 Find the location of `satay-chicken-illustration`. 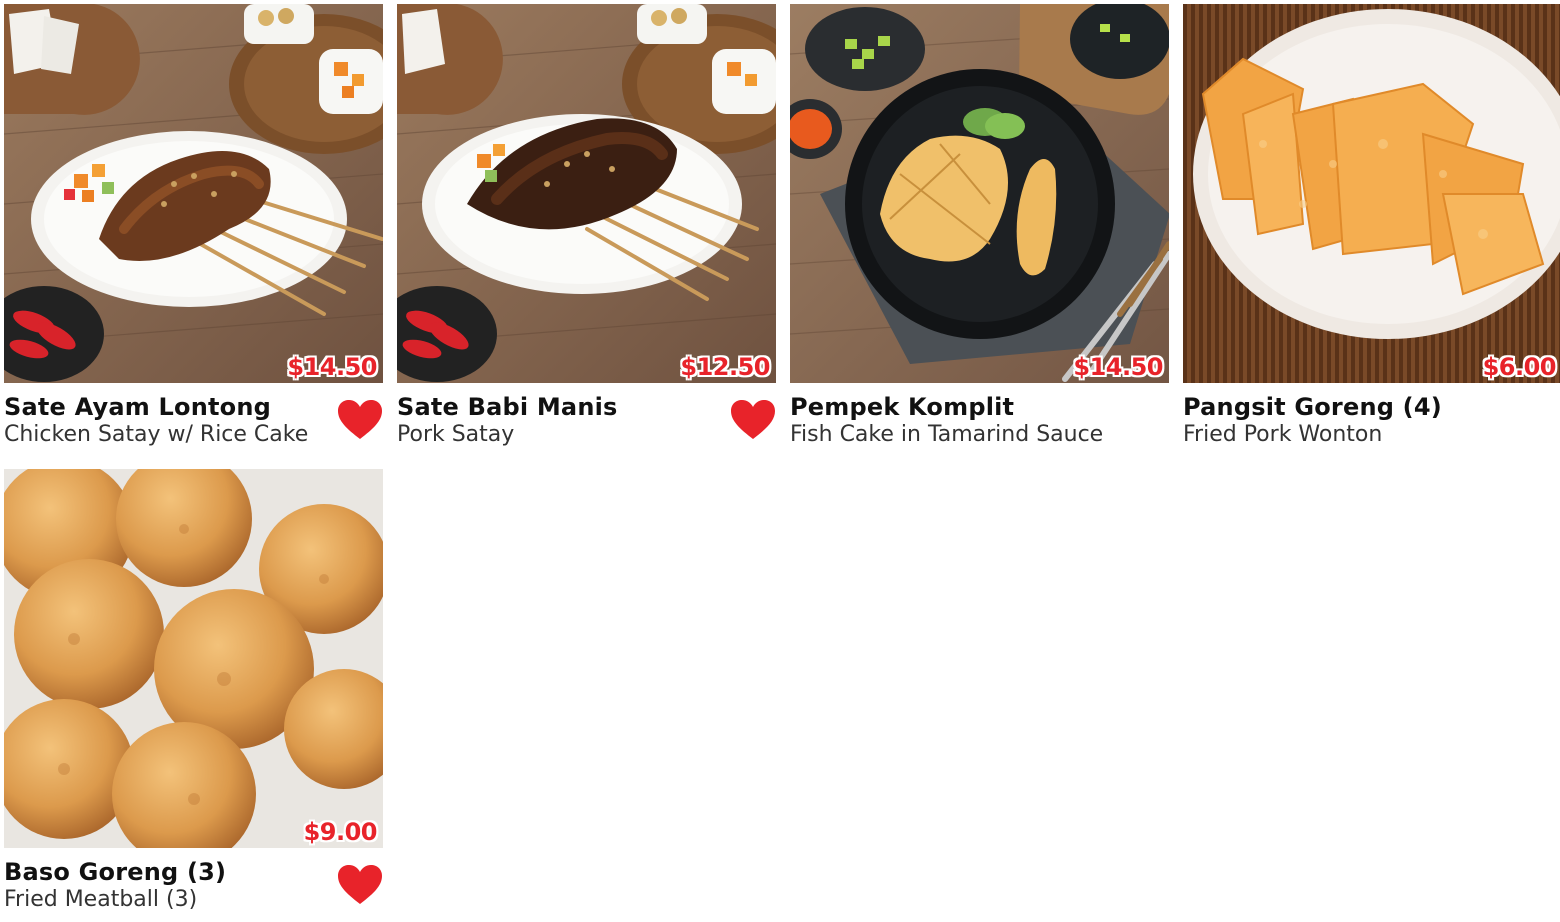

satay-chicken-illustration is located at coordinates (193, 193).